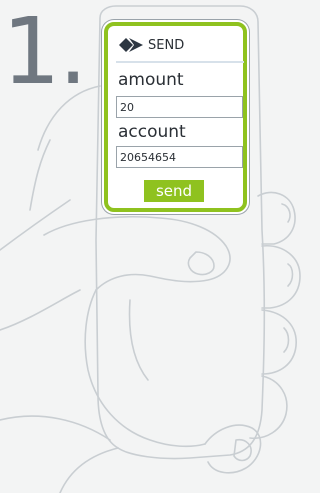 The width and height of the screenshot is (320, 493). Describe the element at coordinates (201, 263) in the screenshot. I see `thumb-nail-outline` at that location.